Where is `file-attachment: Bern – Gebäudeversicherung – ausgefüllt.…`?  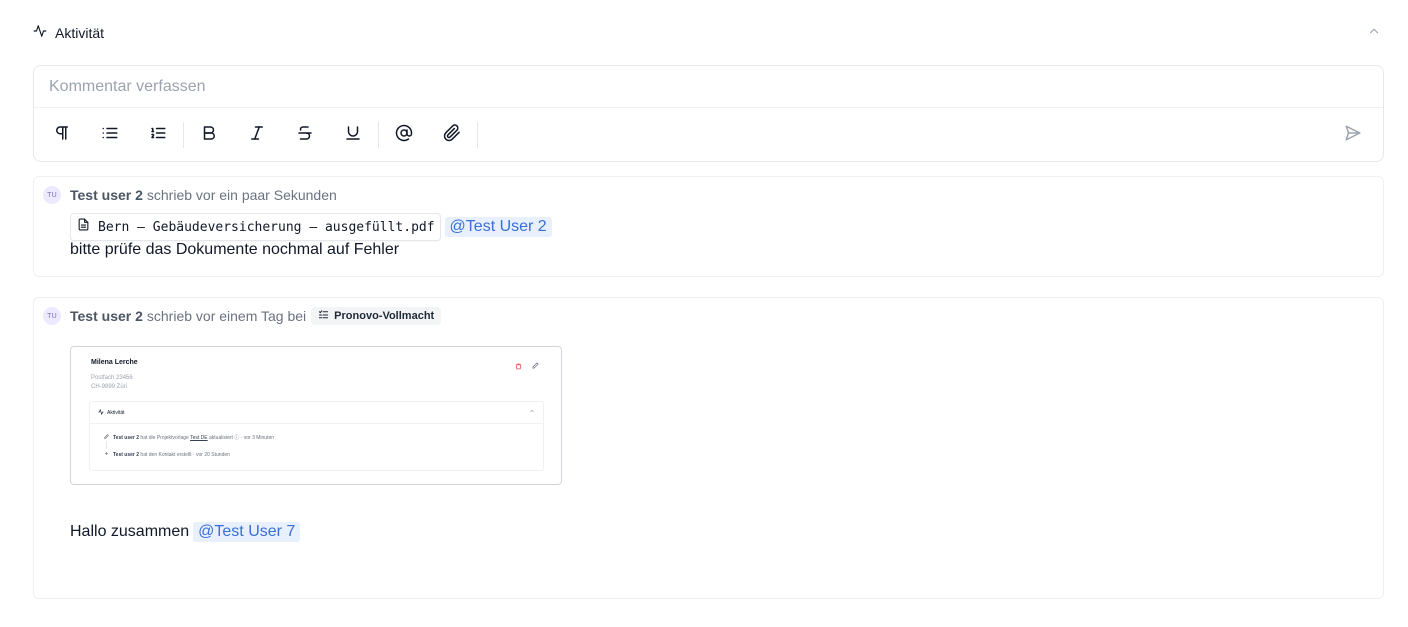 file-attachment: Bern – Gebäudeversicherung – ausgefüllt.… is located at coordinates (255, 227).